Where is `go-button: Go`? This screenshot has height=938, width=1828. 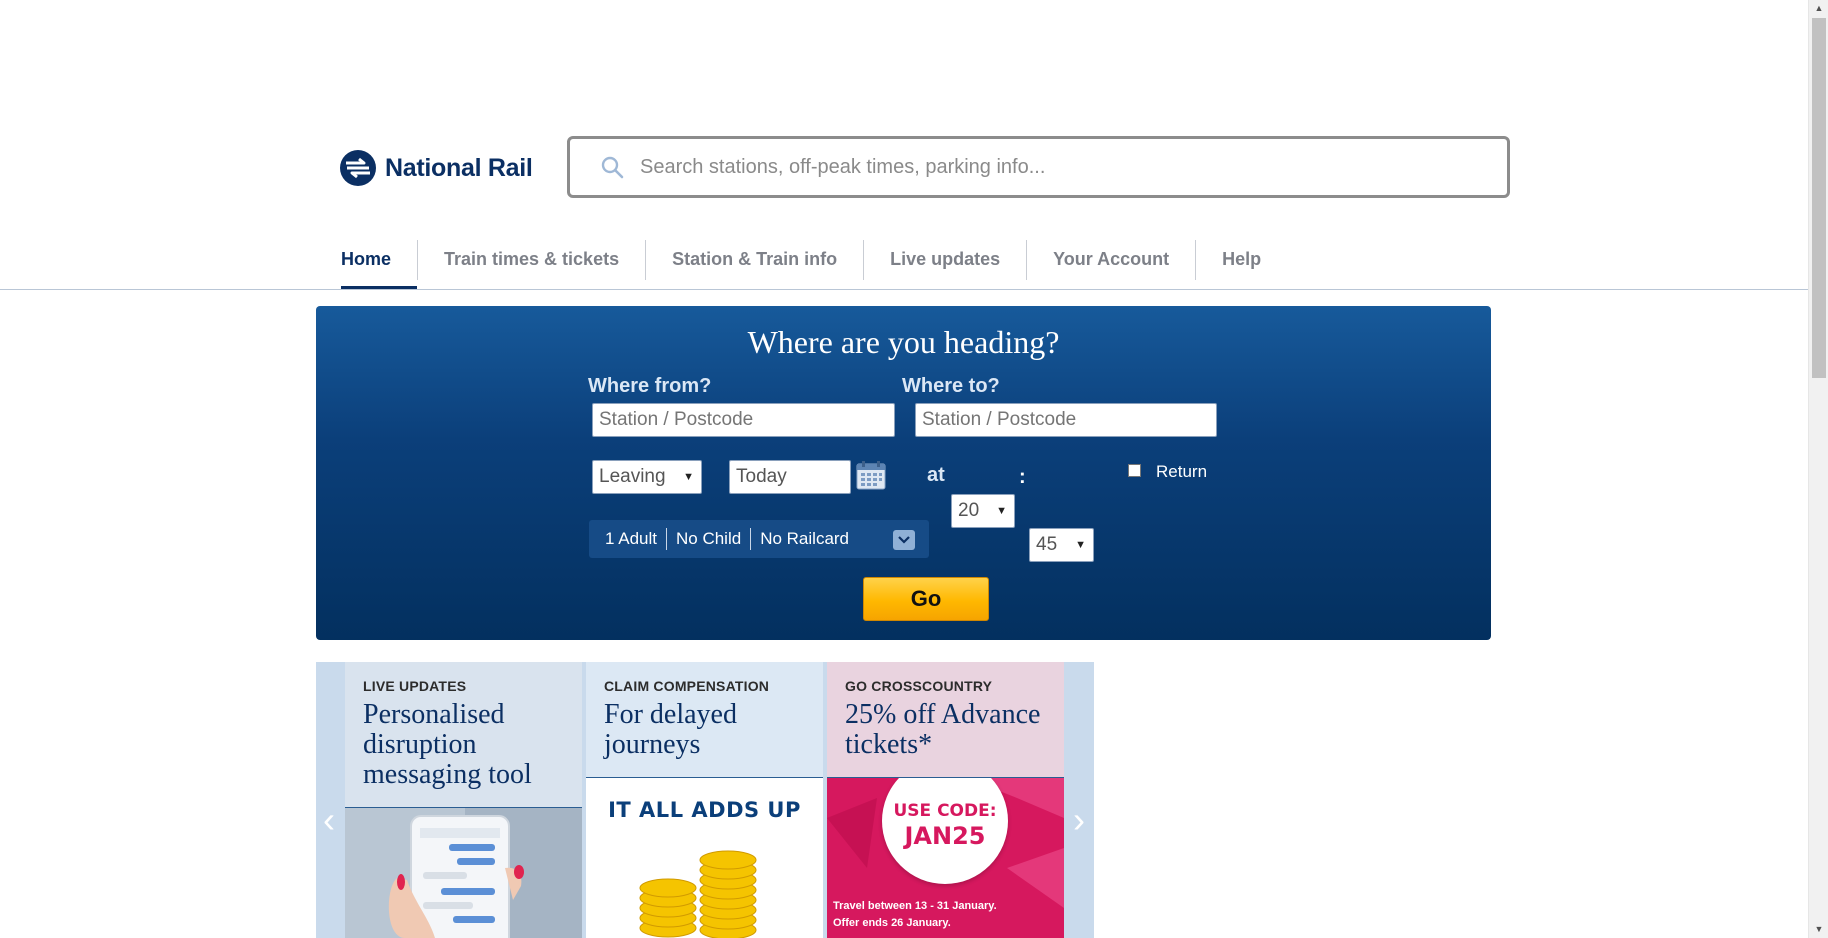 go-button: Go is located at coordinates (926, 599).